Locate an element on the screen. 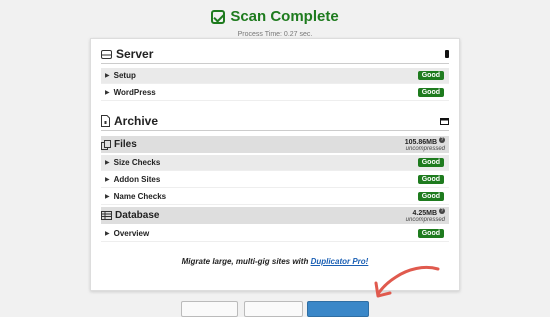  row-label: Setup is located at coordinates (124, 75).